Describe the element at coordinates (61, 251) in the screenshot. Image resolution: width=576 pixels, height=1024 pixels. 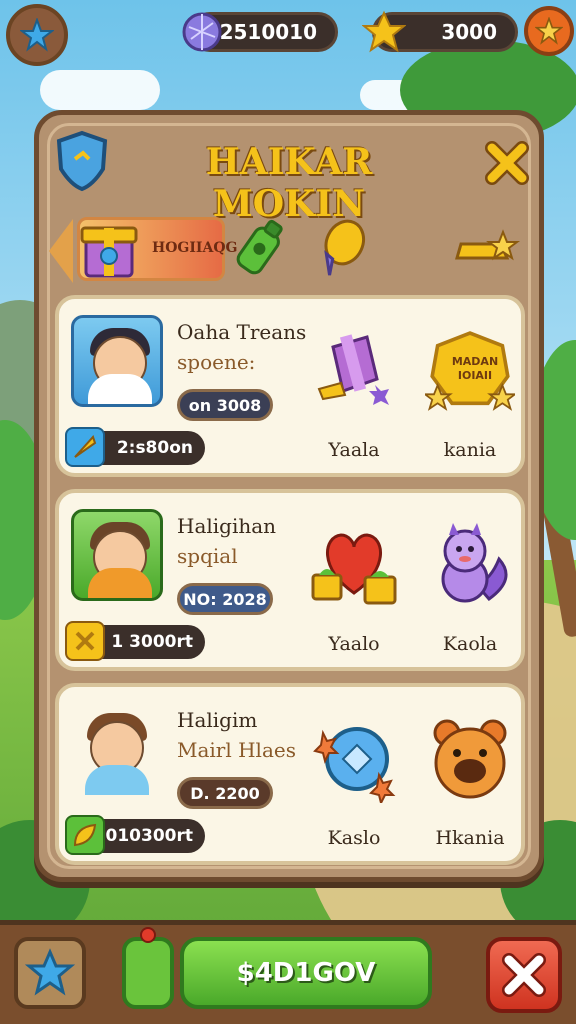
I see `tab-prev-arrow-icon` at that location.